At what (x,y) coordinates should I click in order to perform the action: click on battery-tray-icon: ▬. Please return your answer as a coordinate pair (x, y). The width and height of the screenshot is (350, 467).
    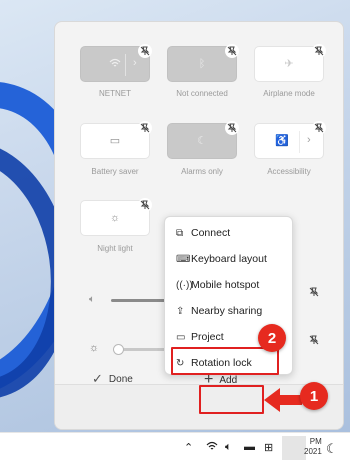
    Looking at the image, I should click on (249, 447).